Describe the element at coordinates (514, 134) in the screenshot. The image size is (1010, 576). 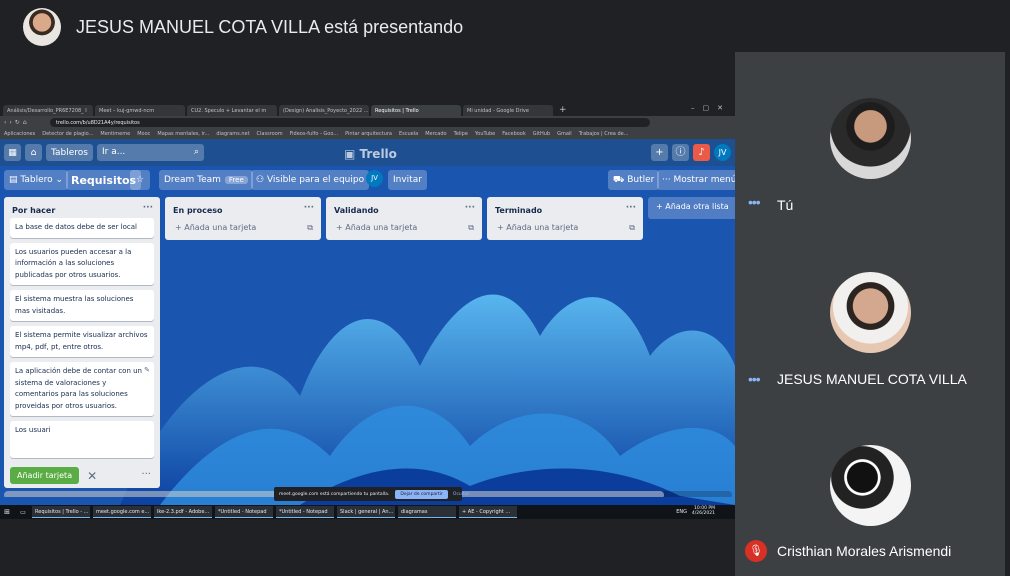
I see `bookmark: Facebook` at that location.